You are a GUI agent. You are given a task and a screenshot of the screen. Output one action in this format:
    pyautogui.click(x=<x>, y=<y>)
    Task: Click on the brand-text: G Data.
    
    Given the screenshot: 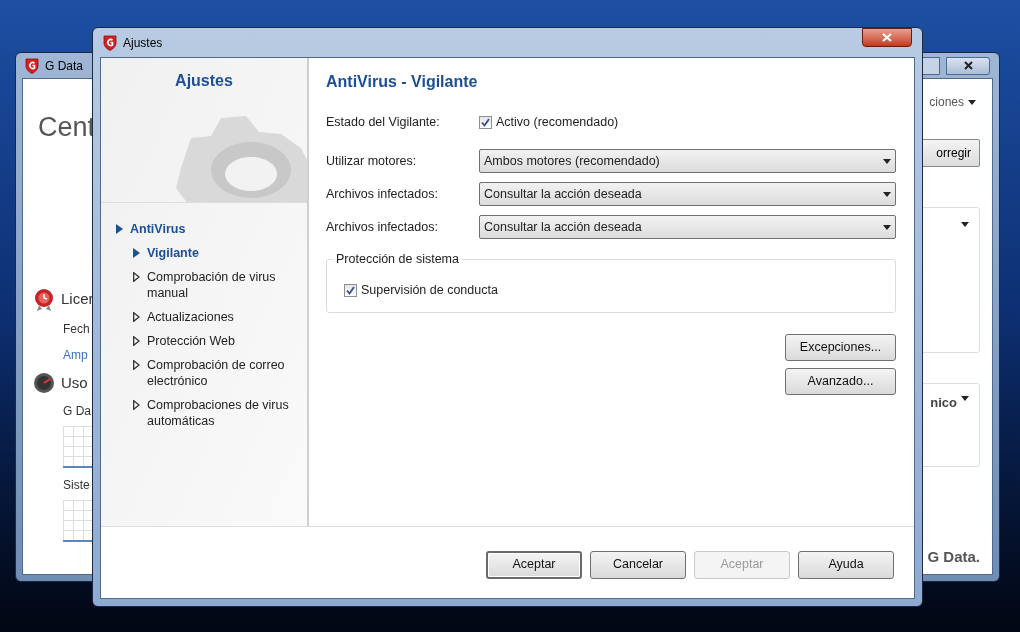 What is the action you would take?
    pyautogui.click(x=953, y=556)
    